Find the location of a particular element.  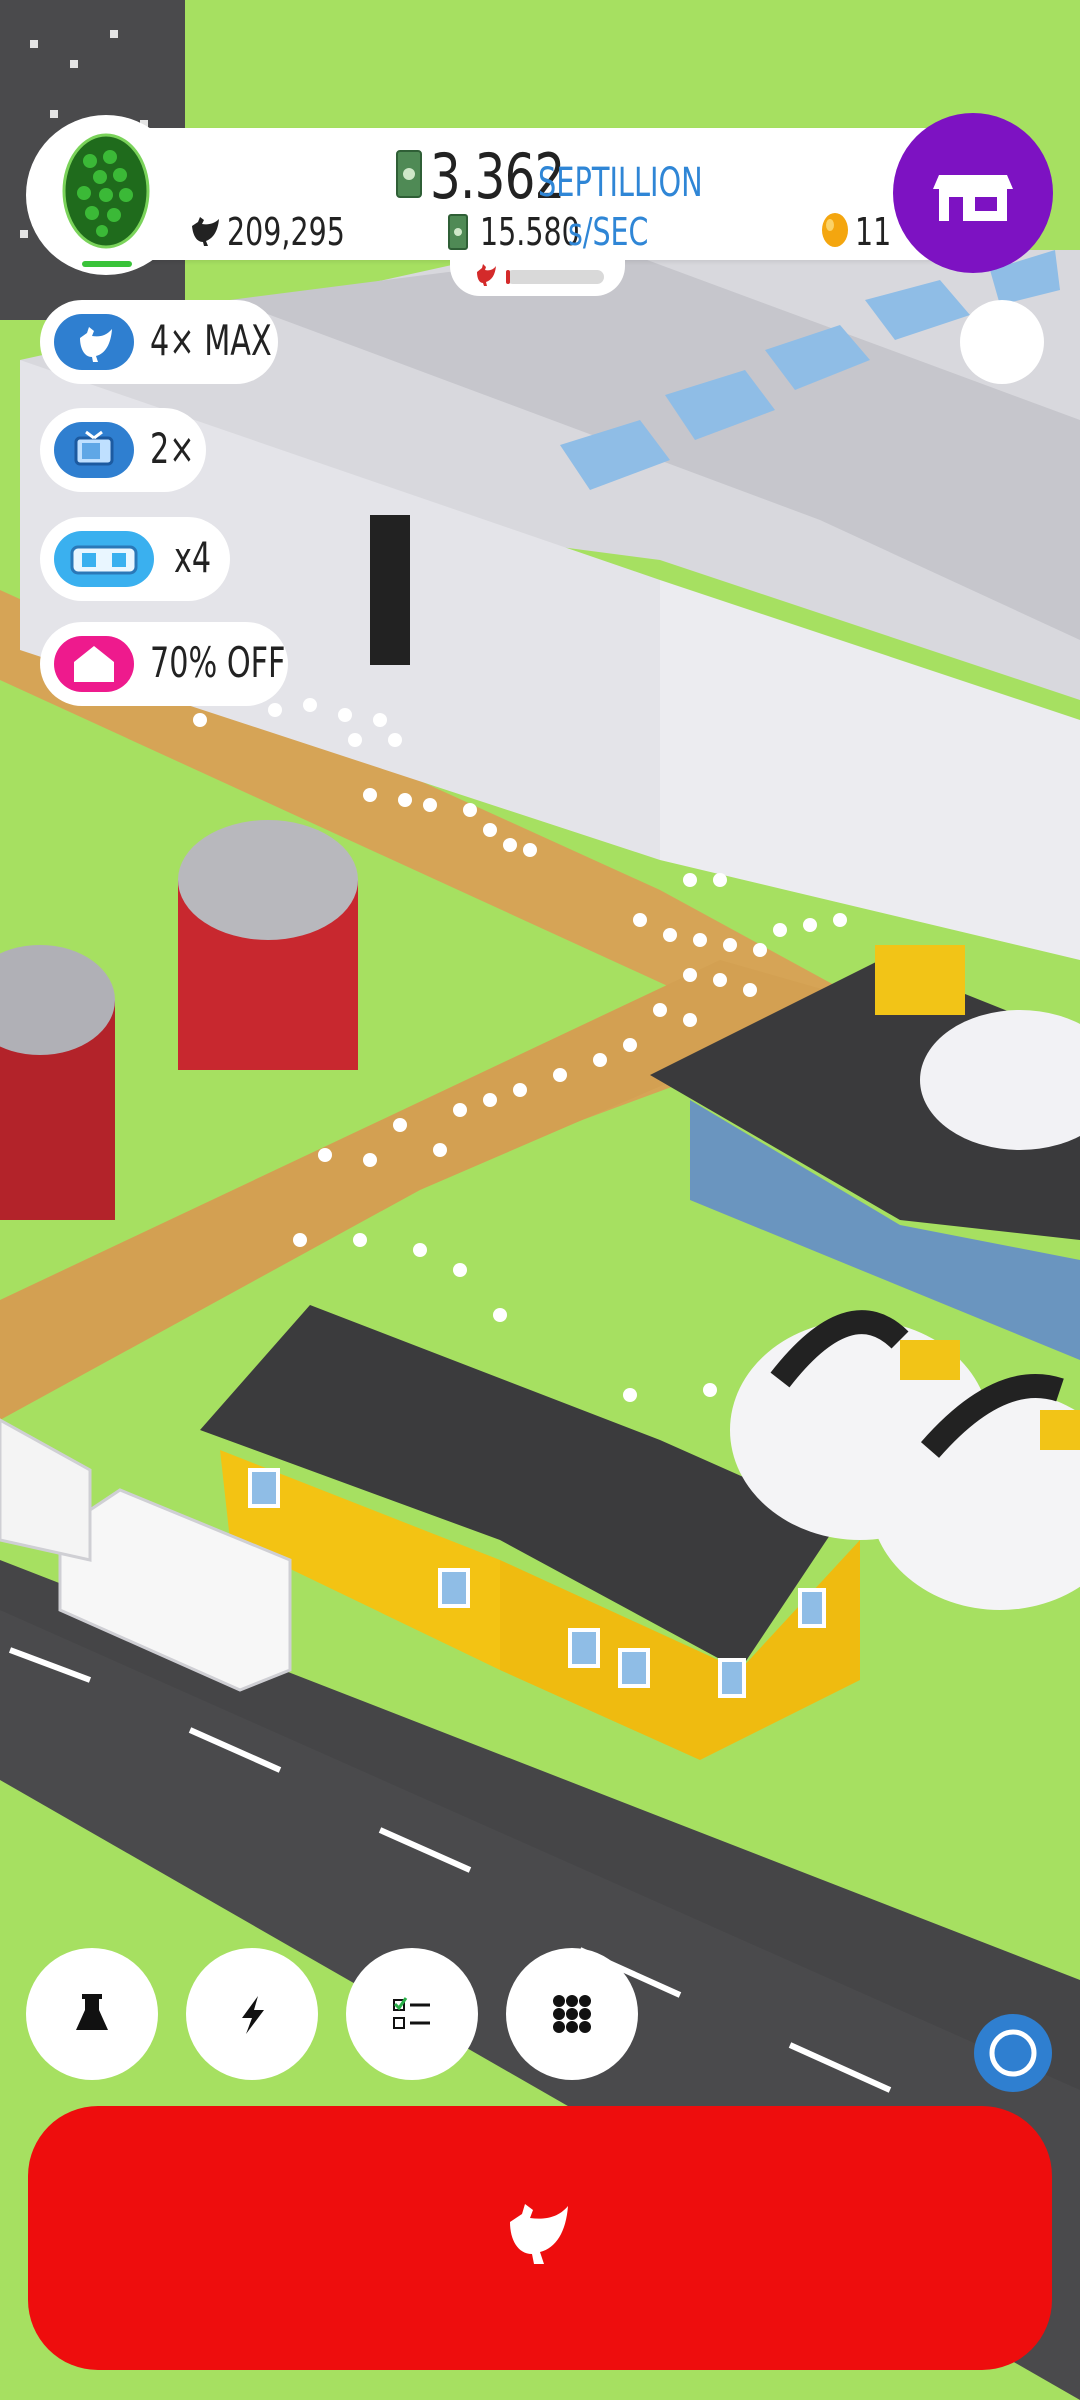

checklist-icon is located at coordinates (411, 2013).